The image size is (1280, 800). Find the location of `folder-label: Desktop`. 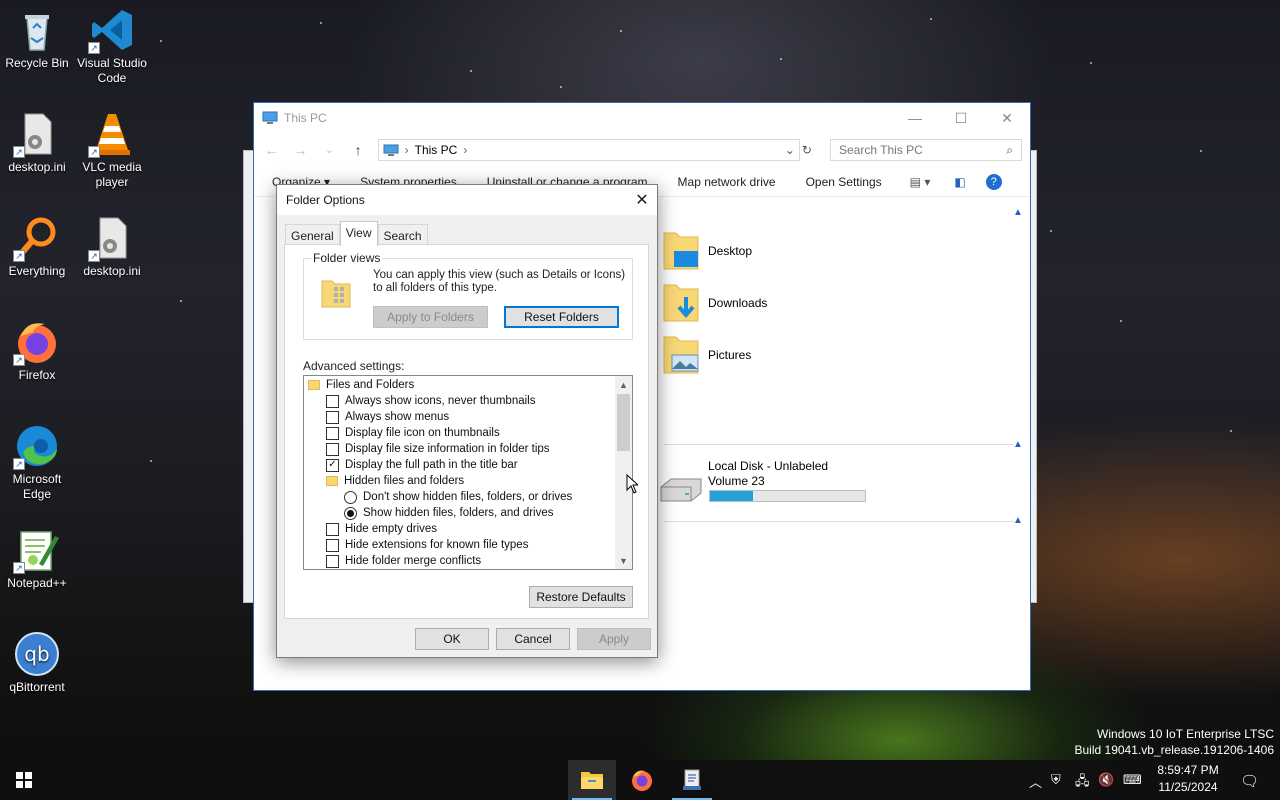

folder-label: Desktop is located at coordinates (730, 251).